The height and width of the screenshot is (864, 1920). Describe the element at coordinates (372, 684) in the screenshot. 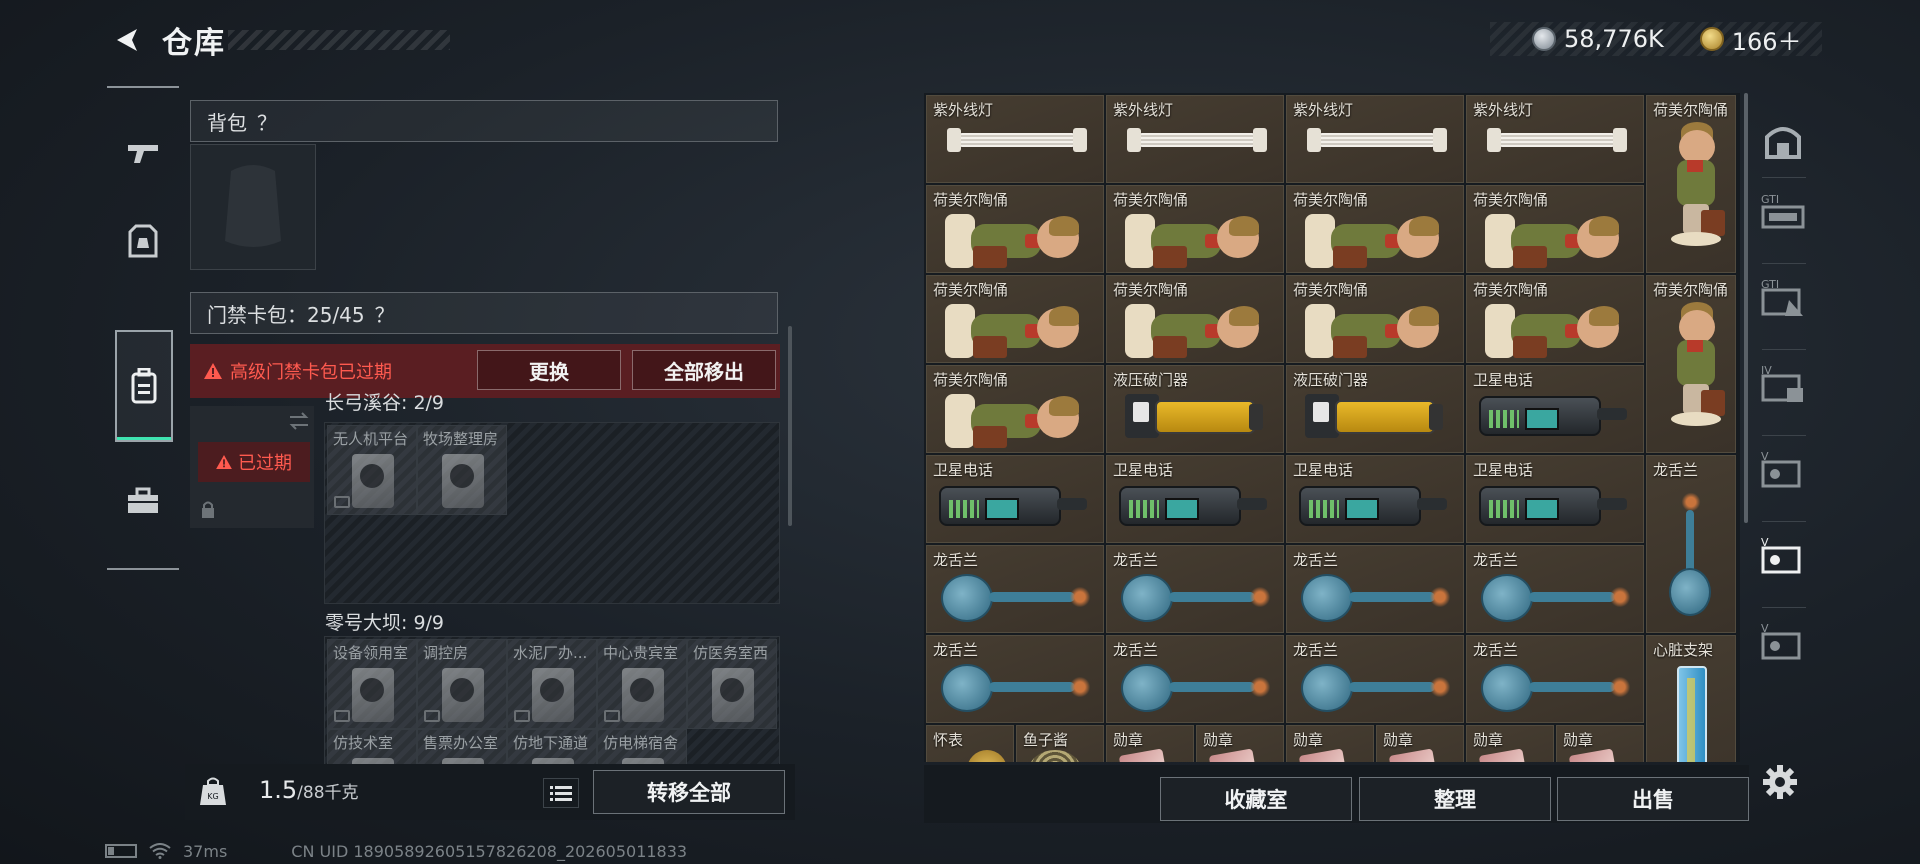

I see `key-slot: 设备领用室` at that location.